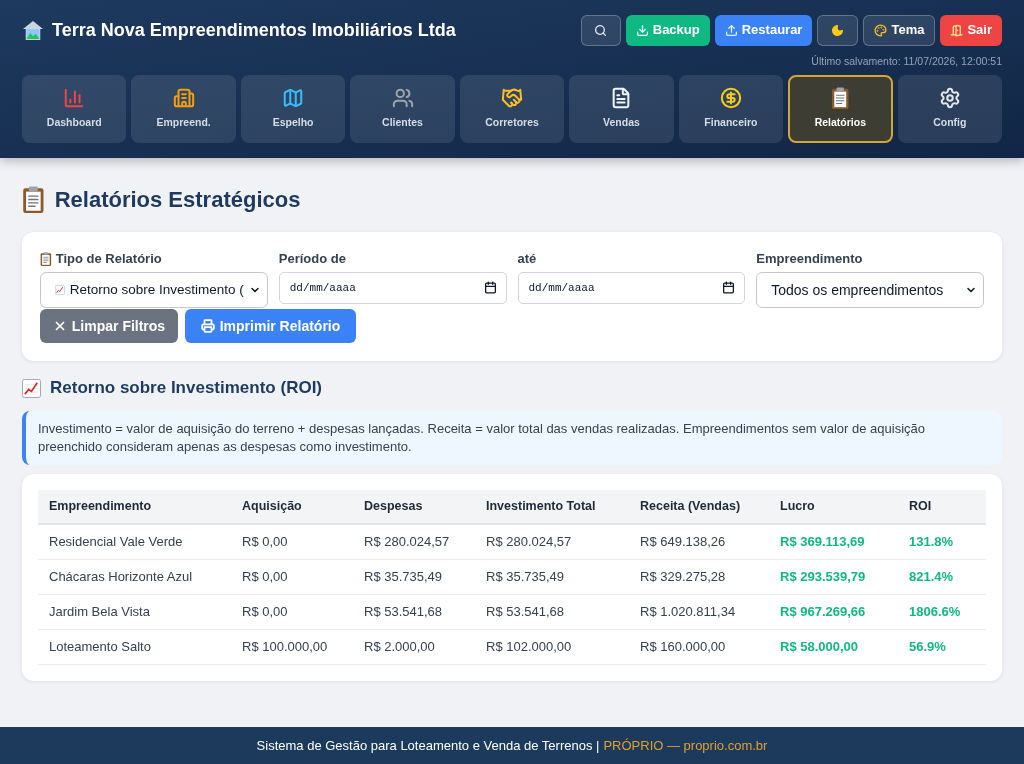 This screenshot has width=1024, height=764. I want to click on table-cell: R$ 649.138,26, so click(699, 541).